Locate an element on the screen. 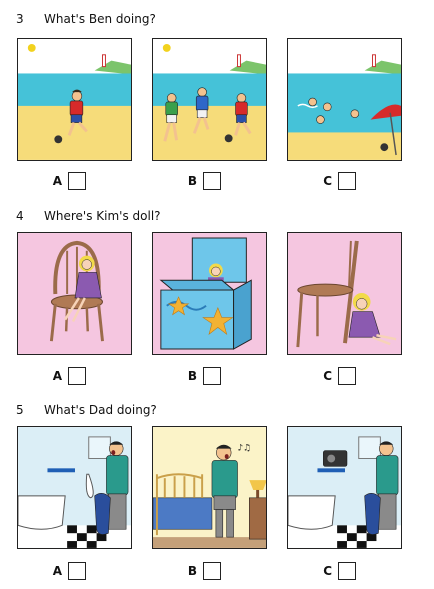  question-number: 4 is located at coordinates (20, 216).